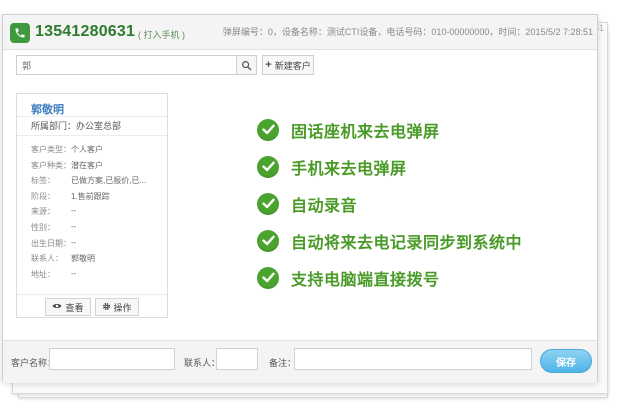 This screenshot has width=617, height=409. Describe the element at coordinates (99, 126) in the screenshot. I see `department-value: 办公室总部` at that location.